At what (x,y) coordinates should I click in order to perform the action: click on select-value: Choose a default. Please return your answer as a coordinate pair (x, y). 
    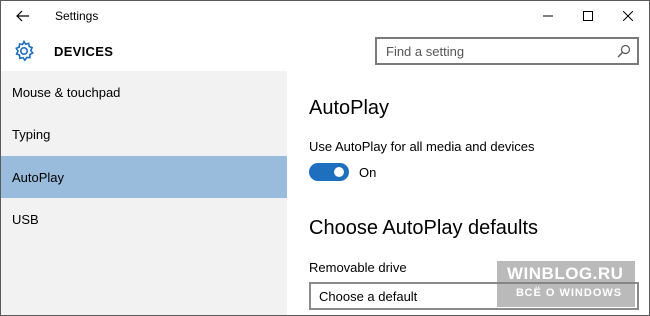
    Looking at the image, I should click on (368, 296).